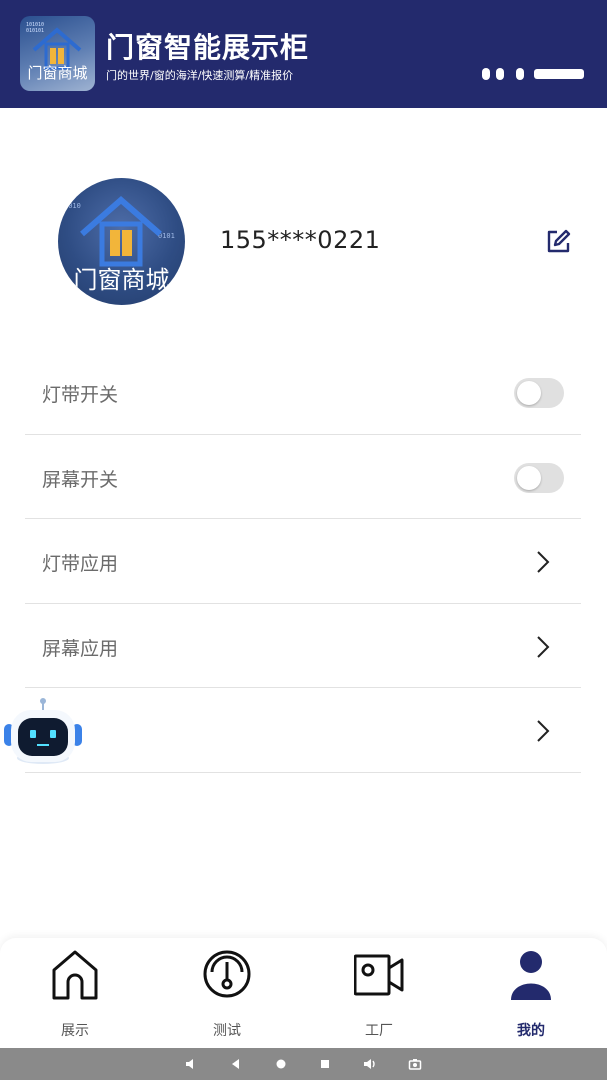 Image resolution: width=607 pixels, height=1080 pixels. What do you see at coordinates (370, 1064) in the screenshot?
I see `volume-up-icon` at bounding box center [370, 1064].